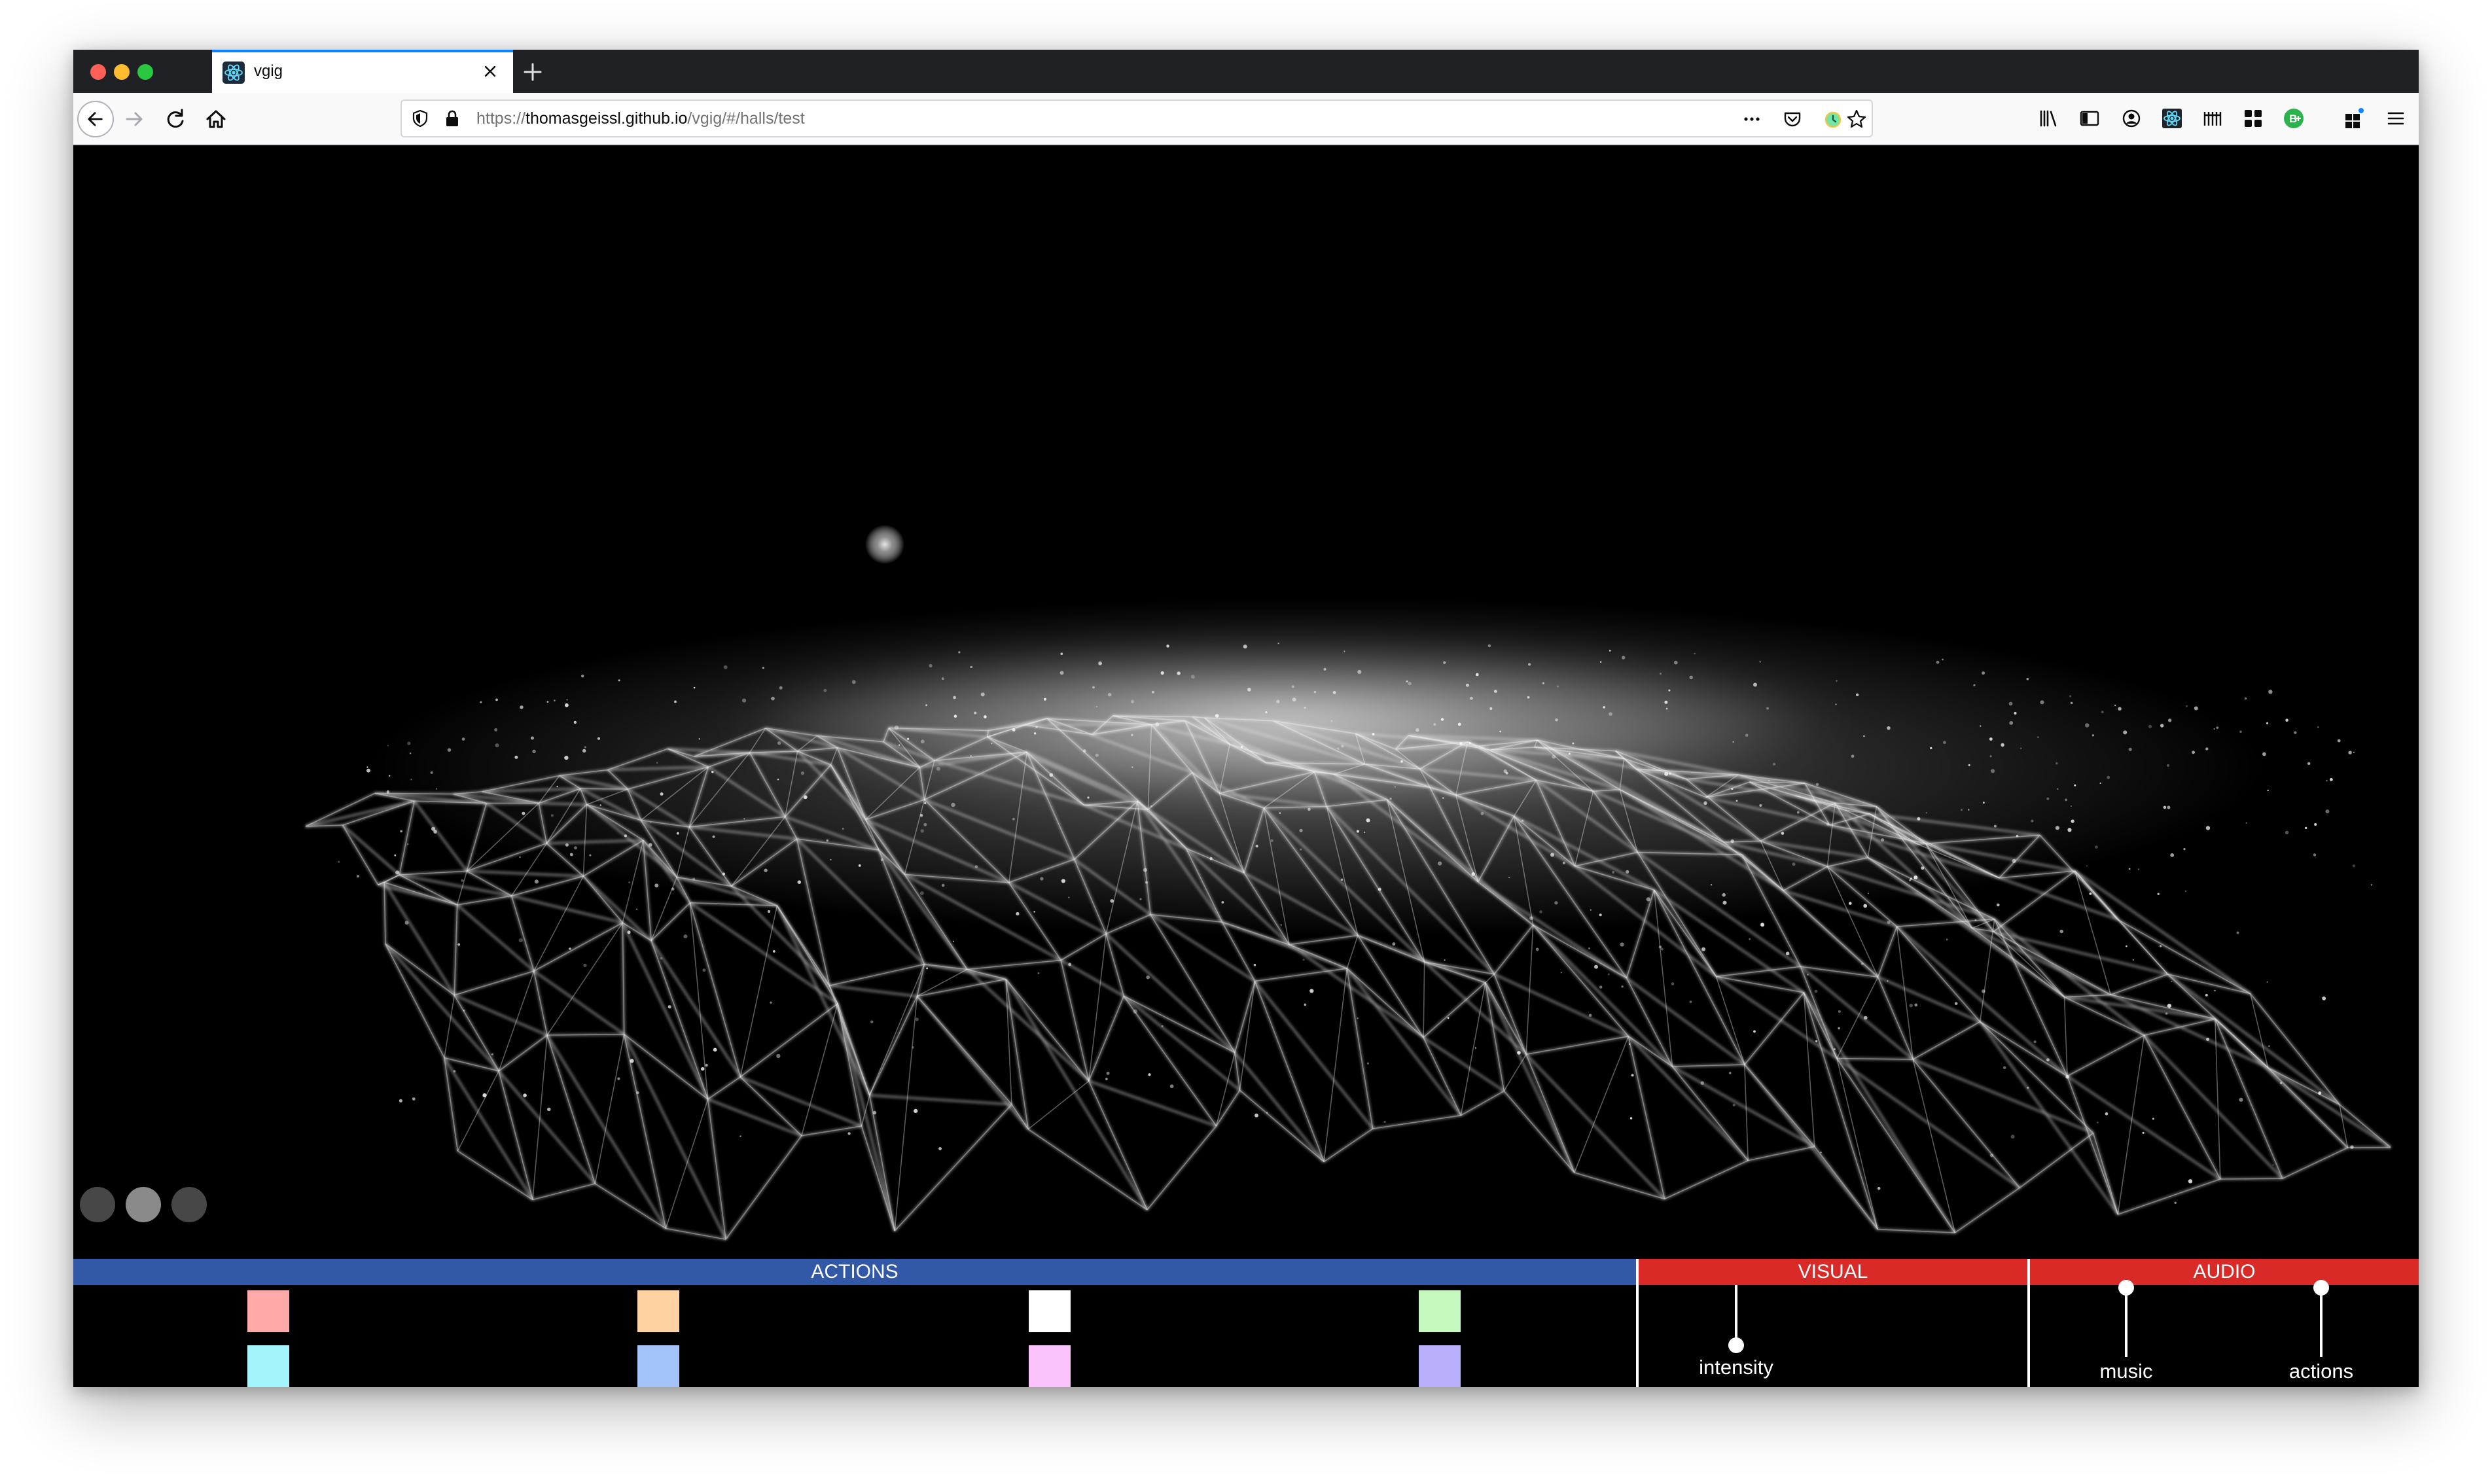 Image resolution: width=2492 pixels, height=1484 pixels. Describe the element at coordinates (175, 119) in the screenshot. I see `reload-button` at that location.